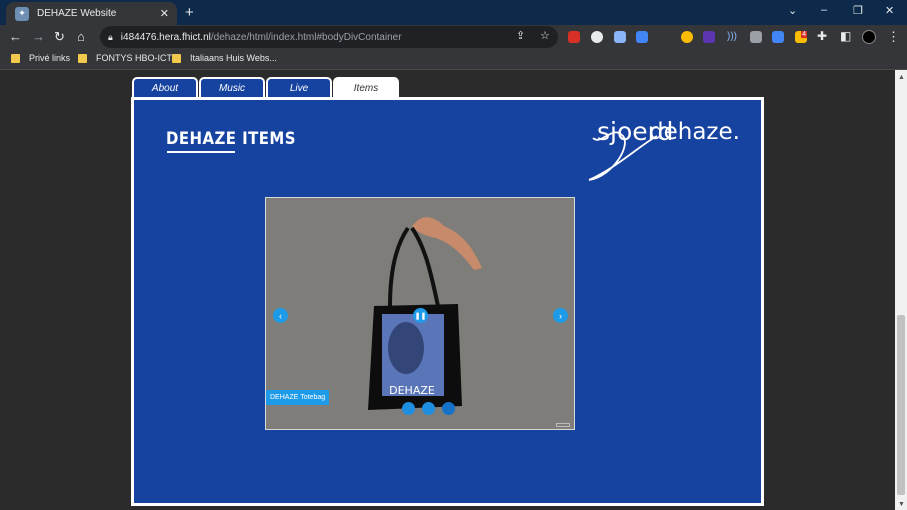 This screenshot has width=907, height=510. I want to click on notes-extension-icon: 4, so click(801, 37).